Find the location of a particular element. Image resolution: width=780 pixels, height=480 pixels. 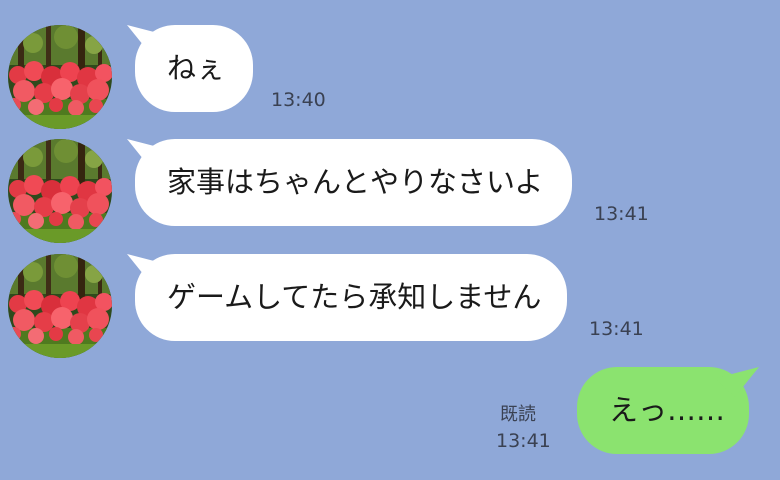

message-text: ゲームしてたら承知しません is located at coordinates (354, 297).